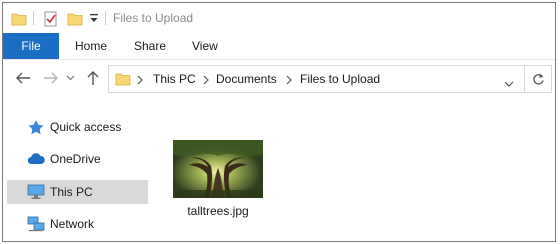  Describe the element at coordinates (91, 46) in the screenshot. I see `tab-home: Home` at that location.